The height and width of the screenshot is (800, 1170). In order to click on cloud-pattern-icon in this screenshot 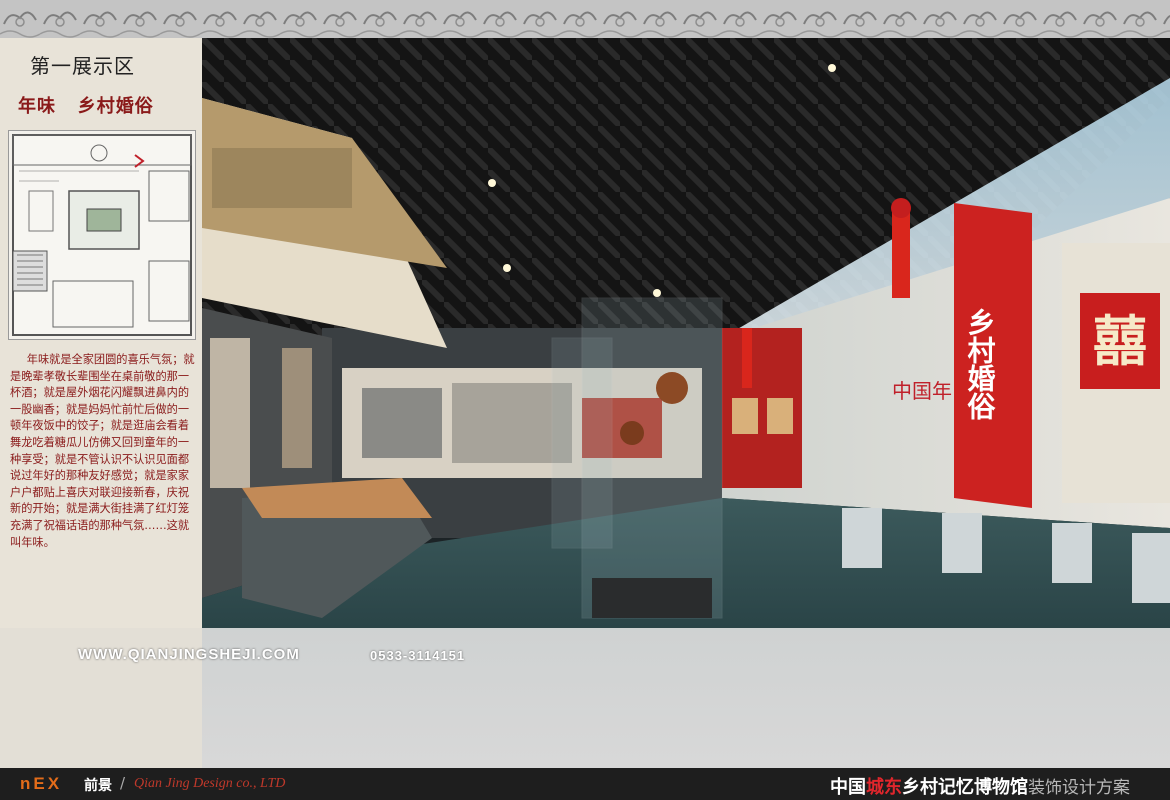, I will do `click(585, 19)`.